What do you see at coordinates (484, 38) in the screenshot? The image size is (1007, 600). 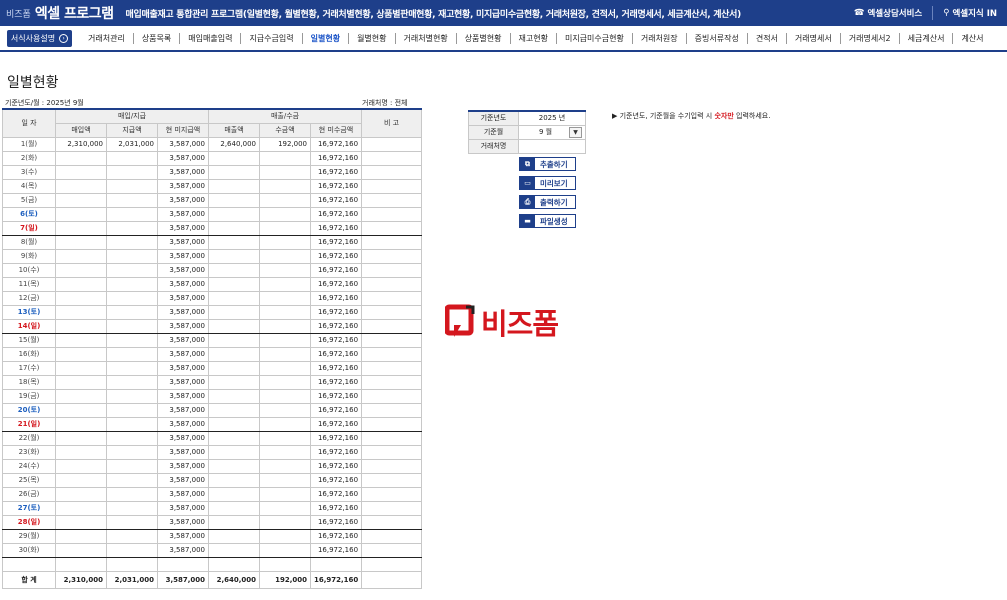 I see `nav-item: 상품별현황` at bounding box center [484, 38].